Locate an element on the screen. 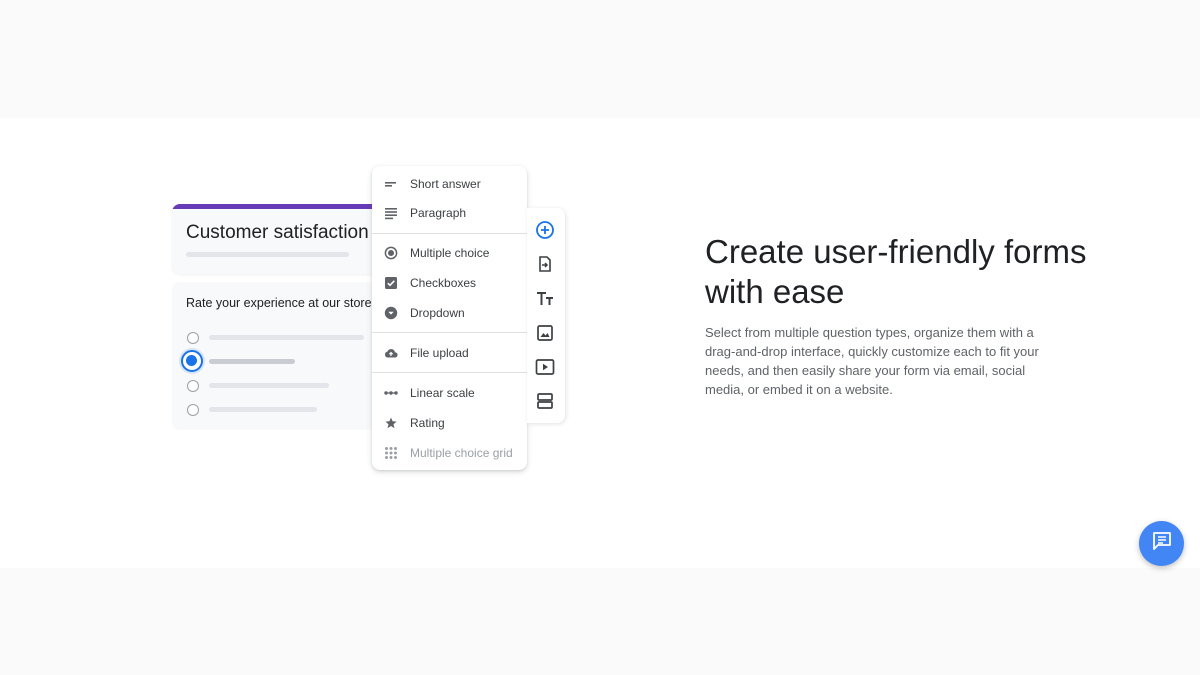  form-title: Customer satisfaction is located at coordinates (277, 232).